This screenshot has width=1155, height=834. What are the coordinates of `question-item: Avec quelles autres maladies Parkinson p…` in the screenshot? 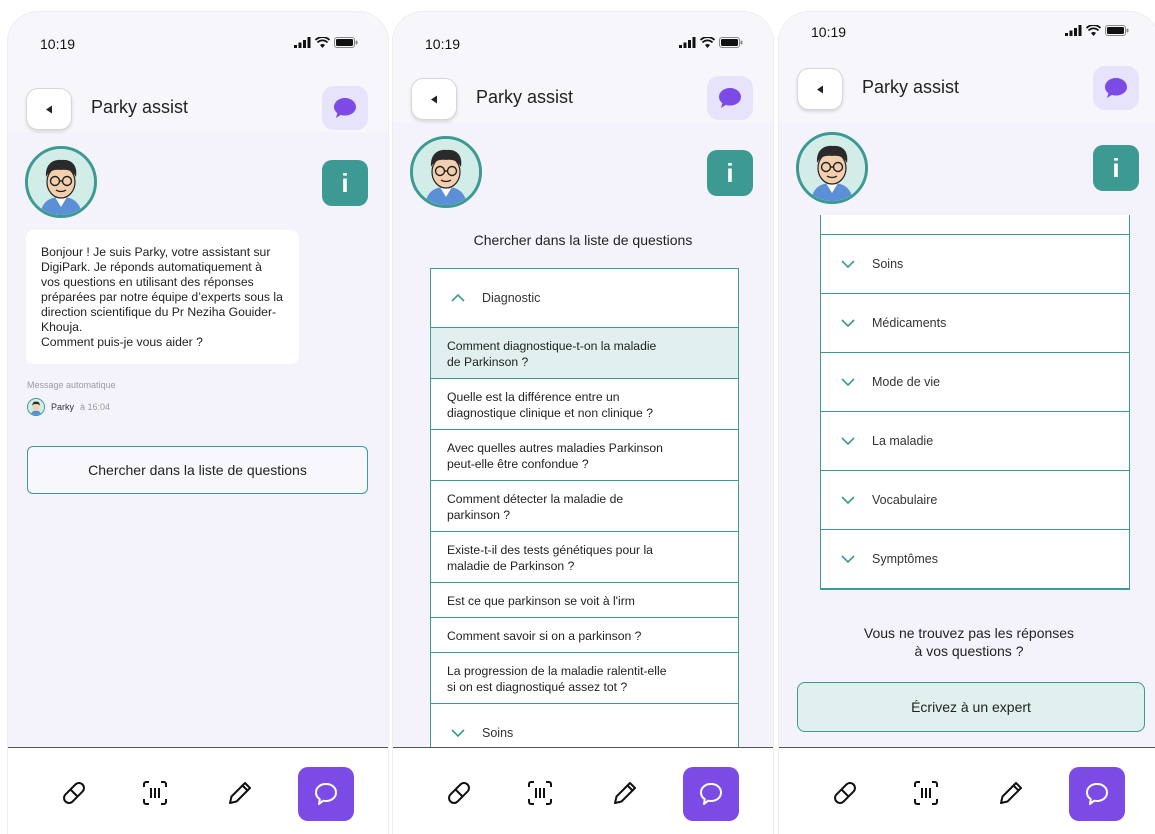 It's located at (584, 455).